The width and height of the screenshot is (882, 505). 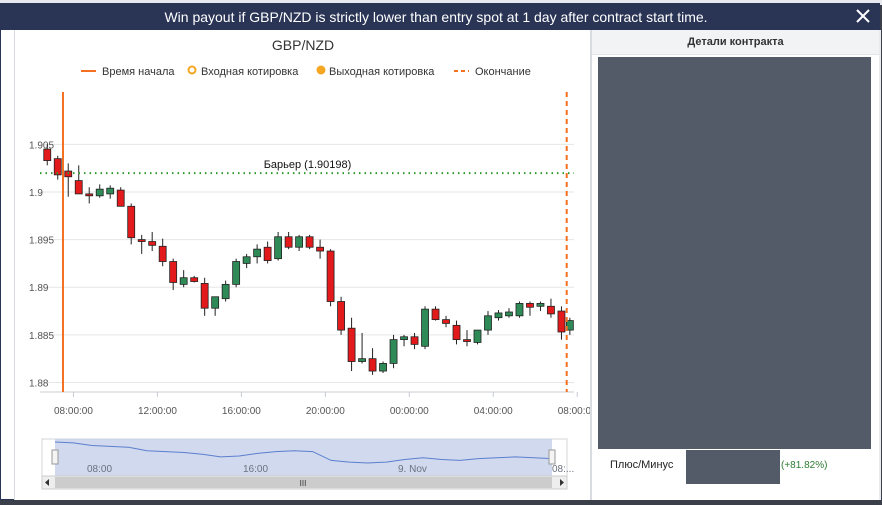 I want to click on scrollbar-grip-icon: III, so click(x=303, y=483).